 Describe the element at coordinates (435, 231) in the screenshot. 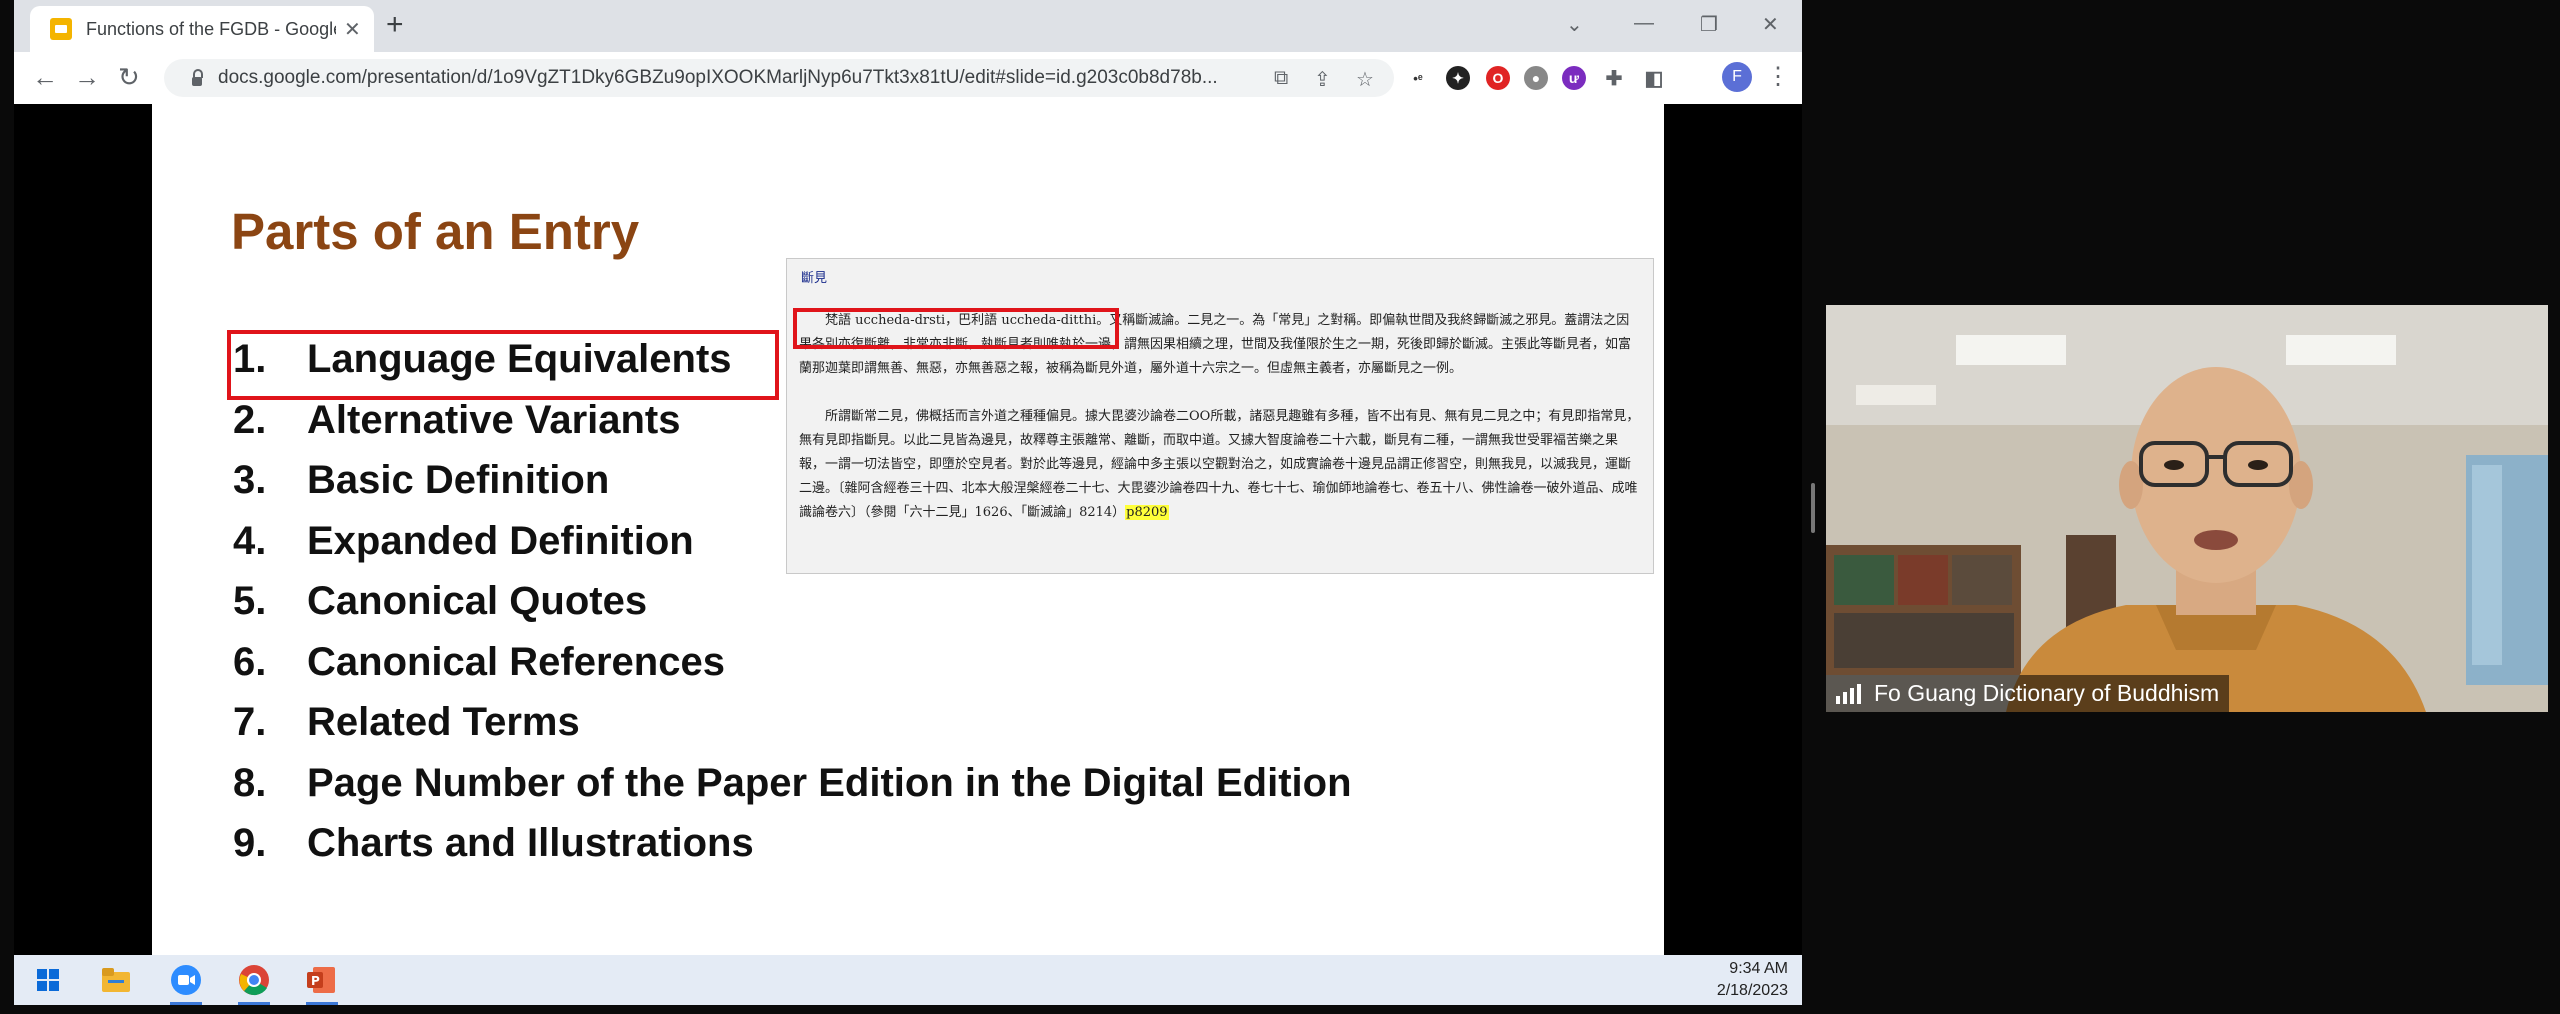

I see `slide-title: Parts of an Entry` at that location.